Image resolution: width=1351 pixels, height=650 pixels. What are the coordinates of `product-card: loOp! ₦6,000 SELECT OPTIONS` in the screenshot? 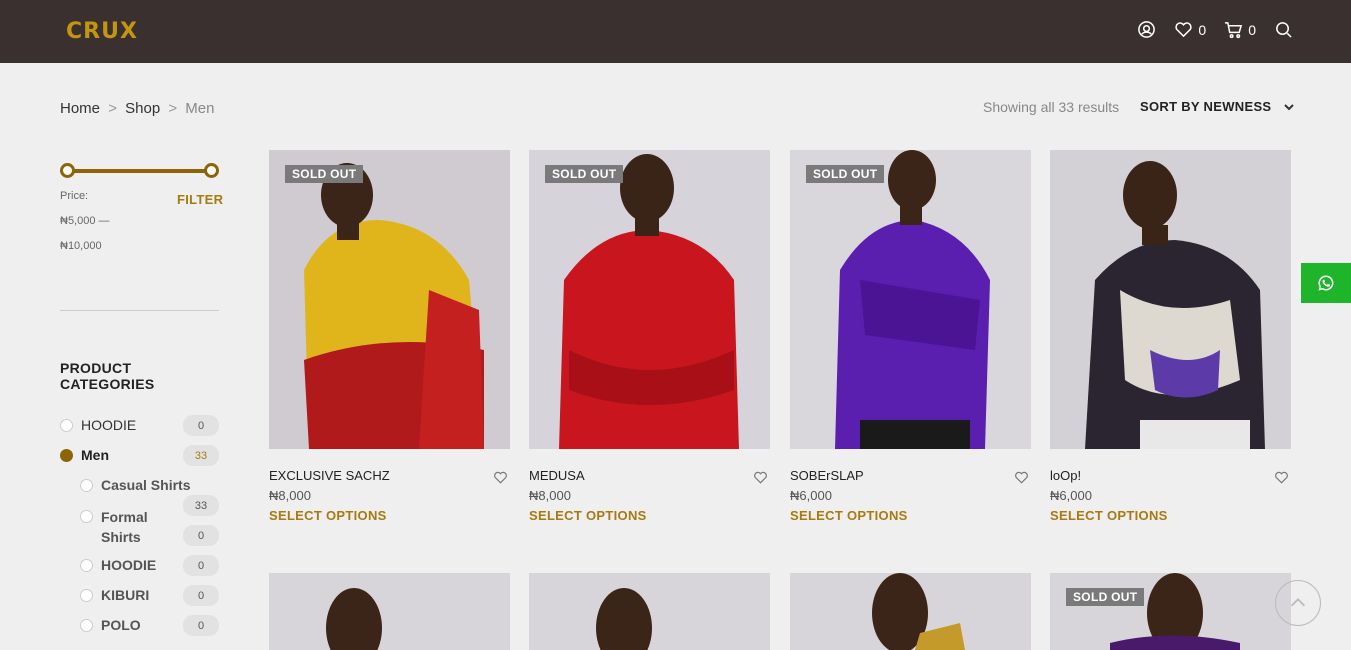 It's located at (1170, 336).